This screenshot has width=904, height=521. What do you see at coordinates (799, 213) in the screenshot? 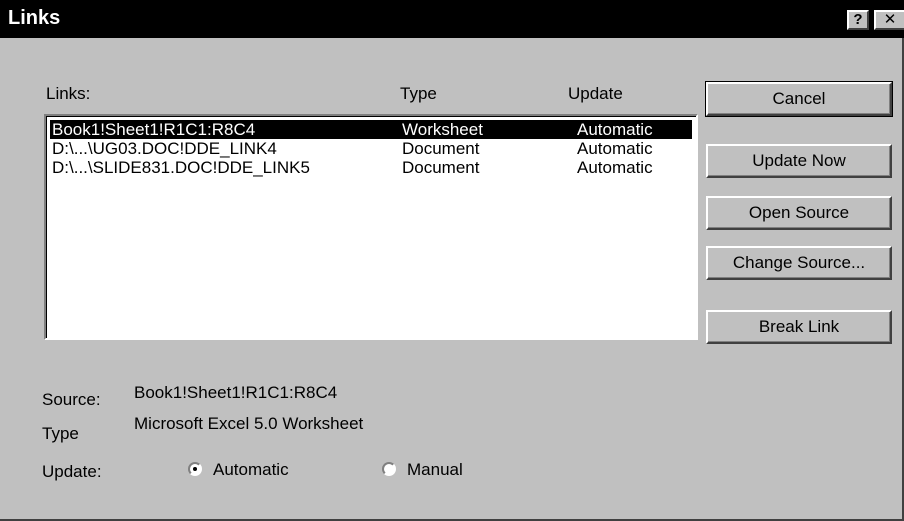
I see `open-source-button: Open Source` at bounding box center [799, 213].